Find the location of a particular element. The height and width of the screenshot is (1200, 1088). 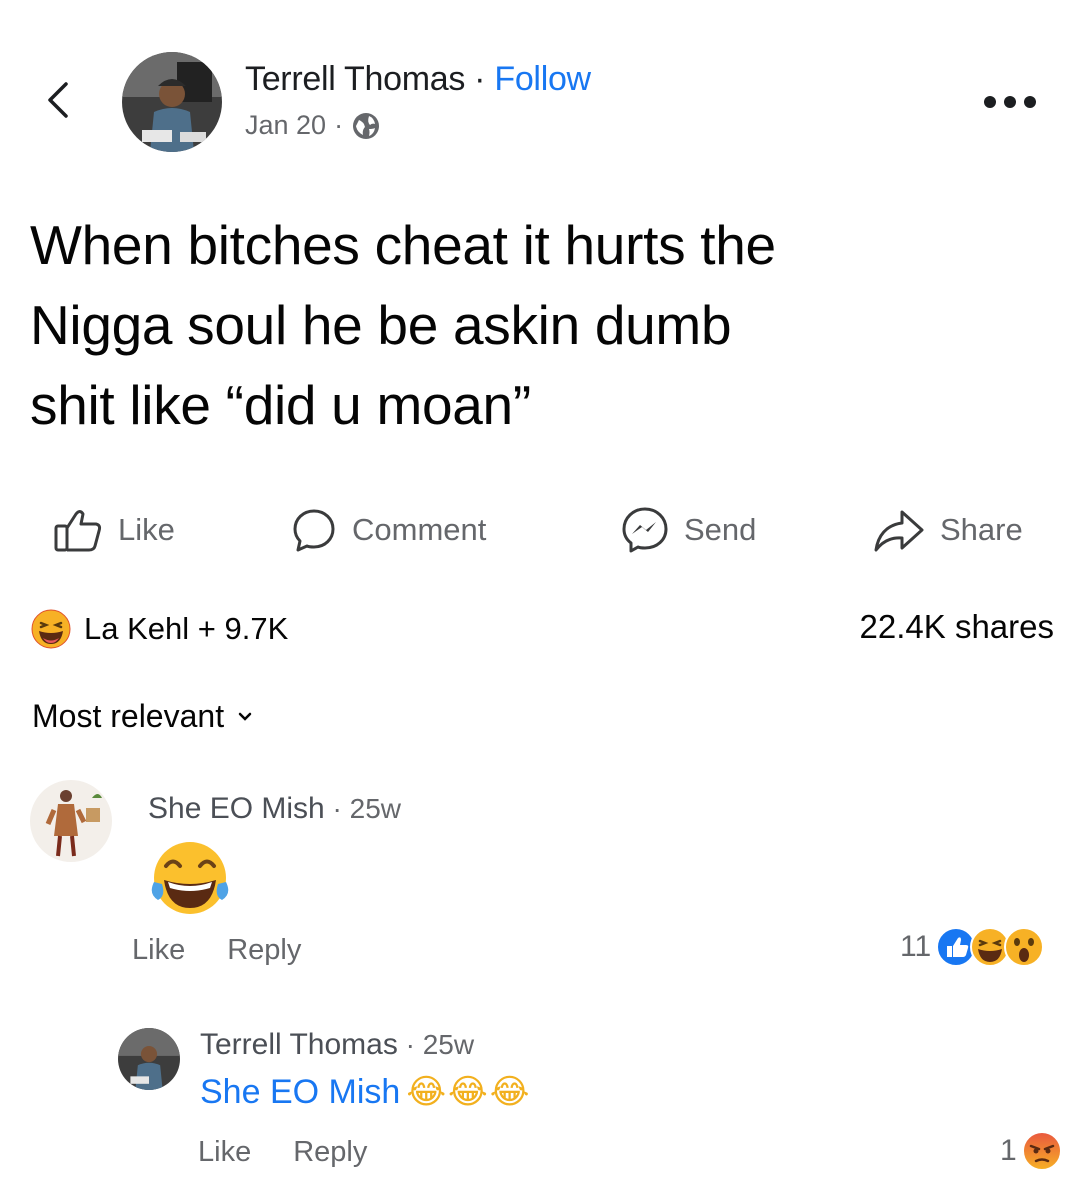

reply-author-line: Terrell Thomas · 25w is located at coordinates (337, 1045).